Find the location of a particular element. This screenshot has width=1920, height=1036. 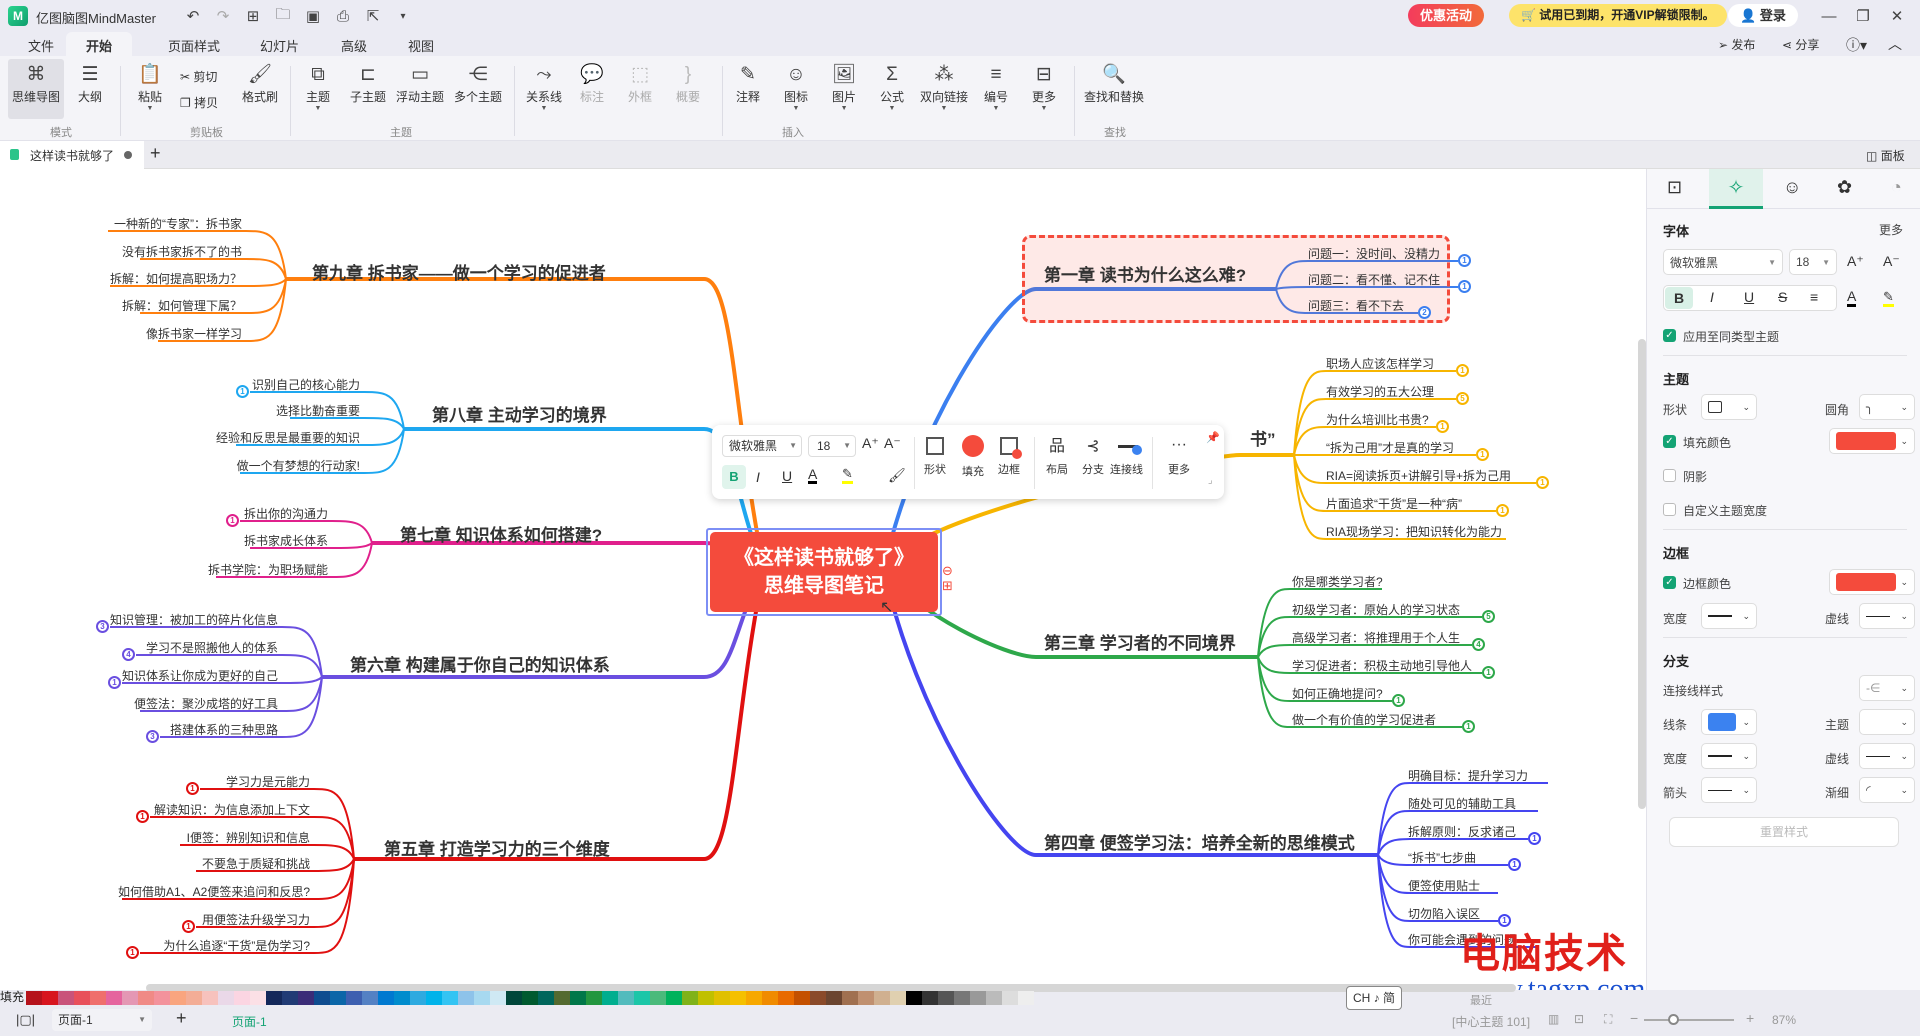

mindmap-mode-button: ⌘ 思维导图 is located at coordinates (36, 83).